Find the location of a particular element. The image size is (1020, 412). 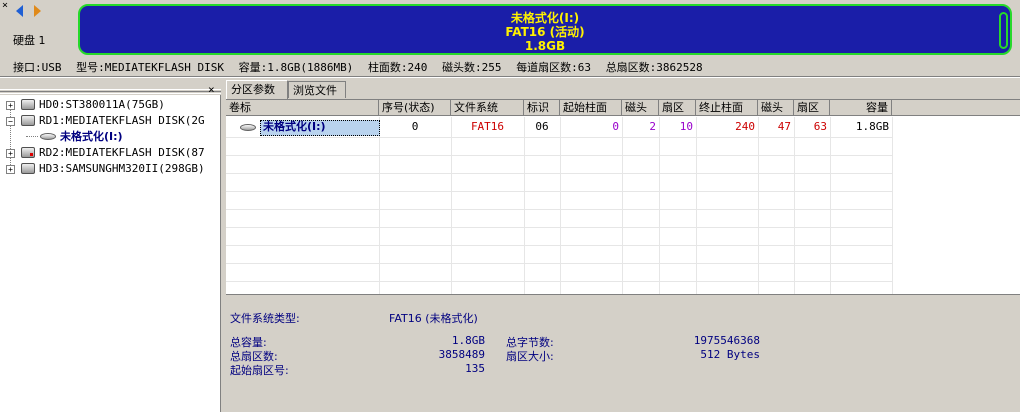

column-header-filler is located at coordinates (956, 108).